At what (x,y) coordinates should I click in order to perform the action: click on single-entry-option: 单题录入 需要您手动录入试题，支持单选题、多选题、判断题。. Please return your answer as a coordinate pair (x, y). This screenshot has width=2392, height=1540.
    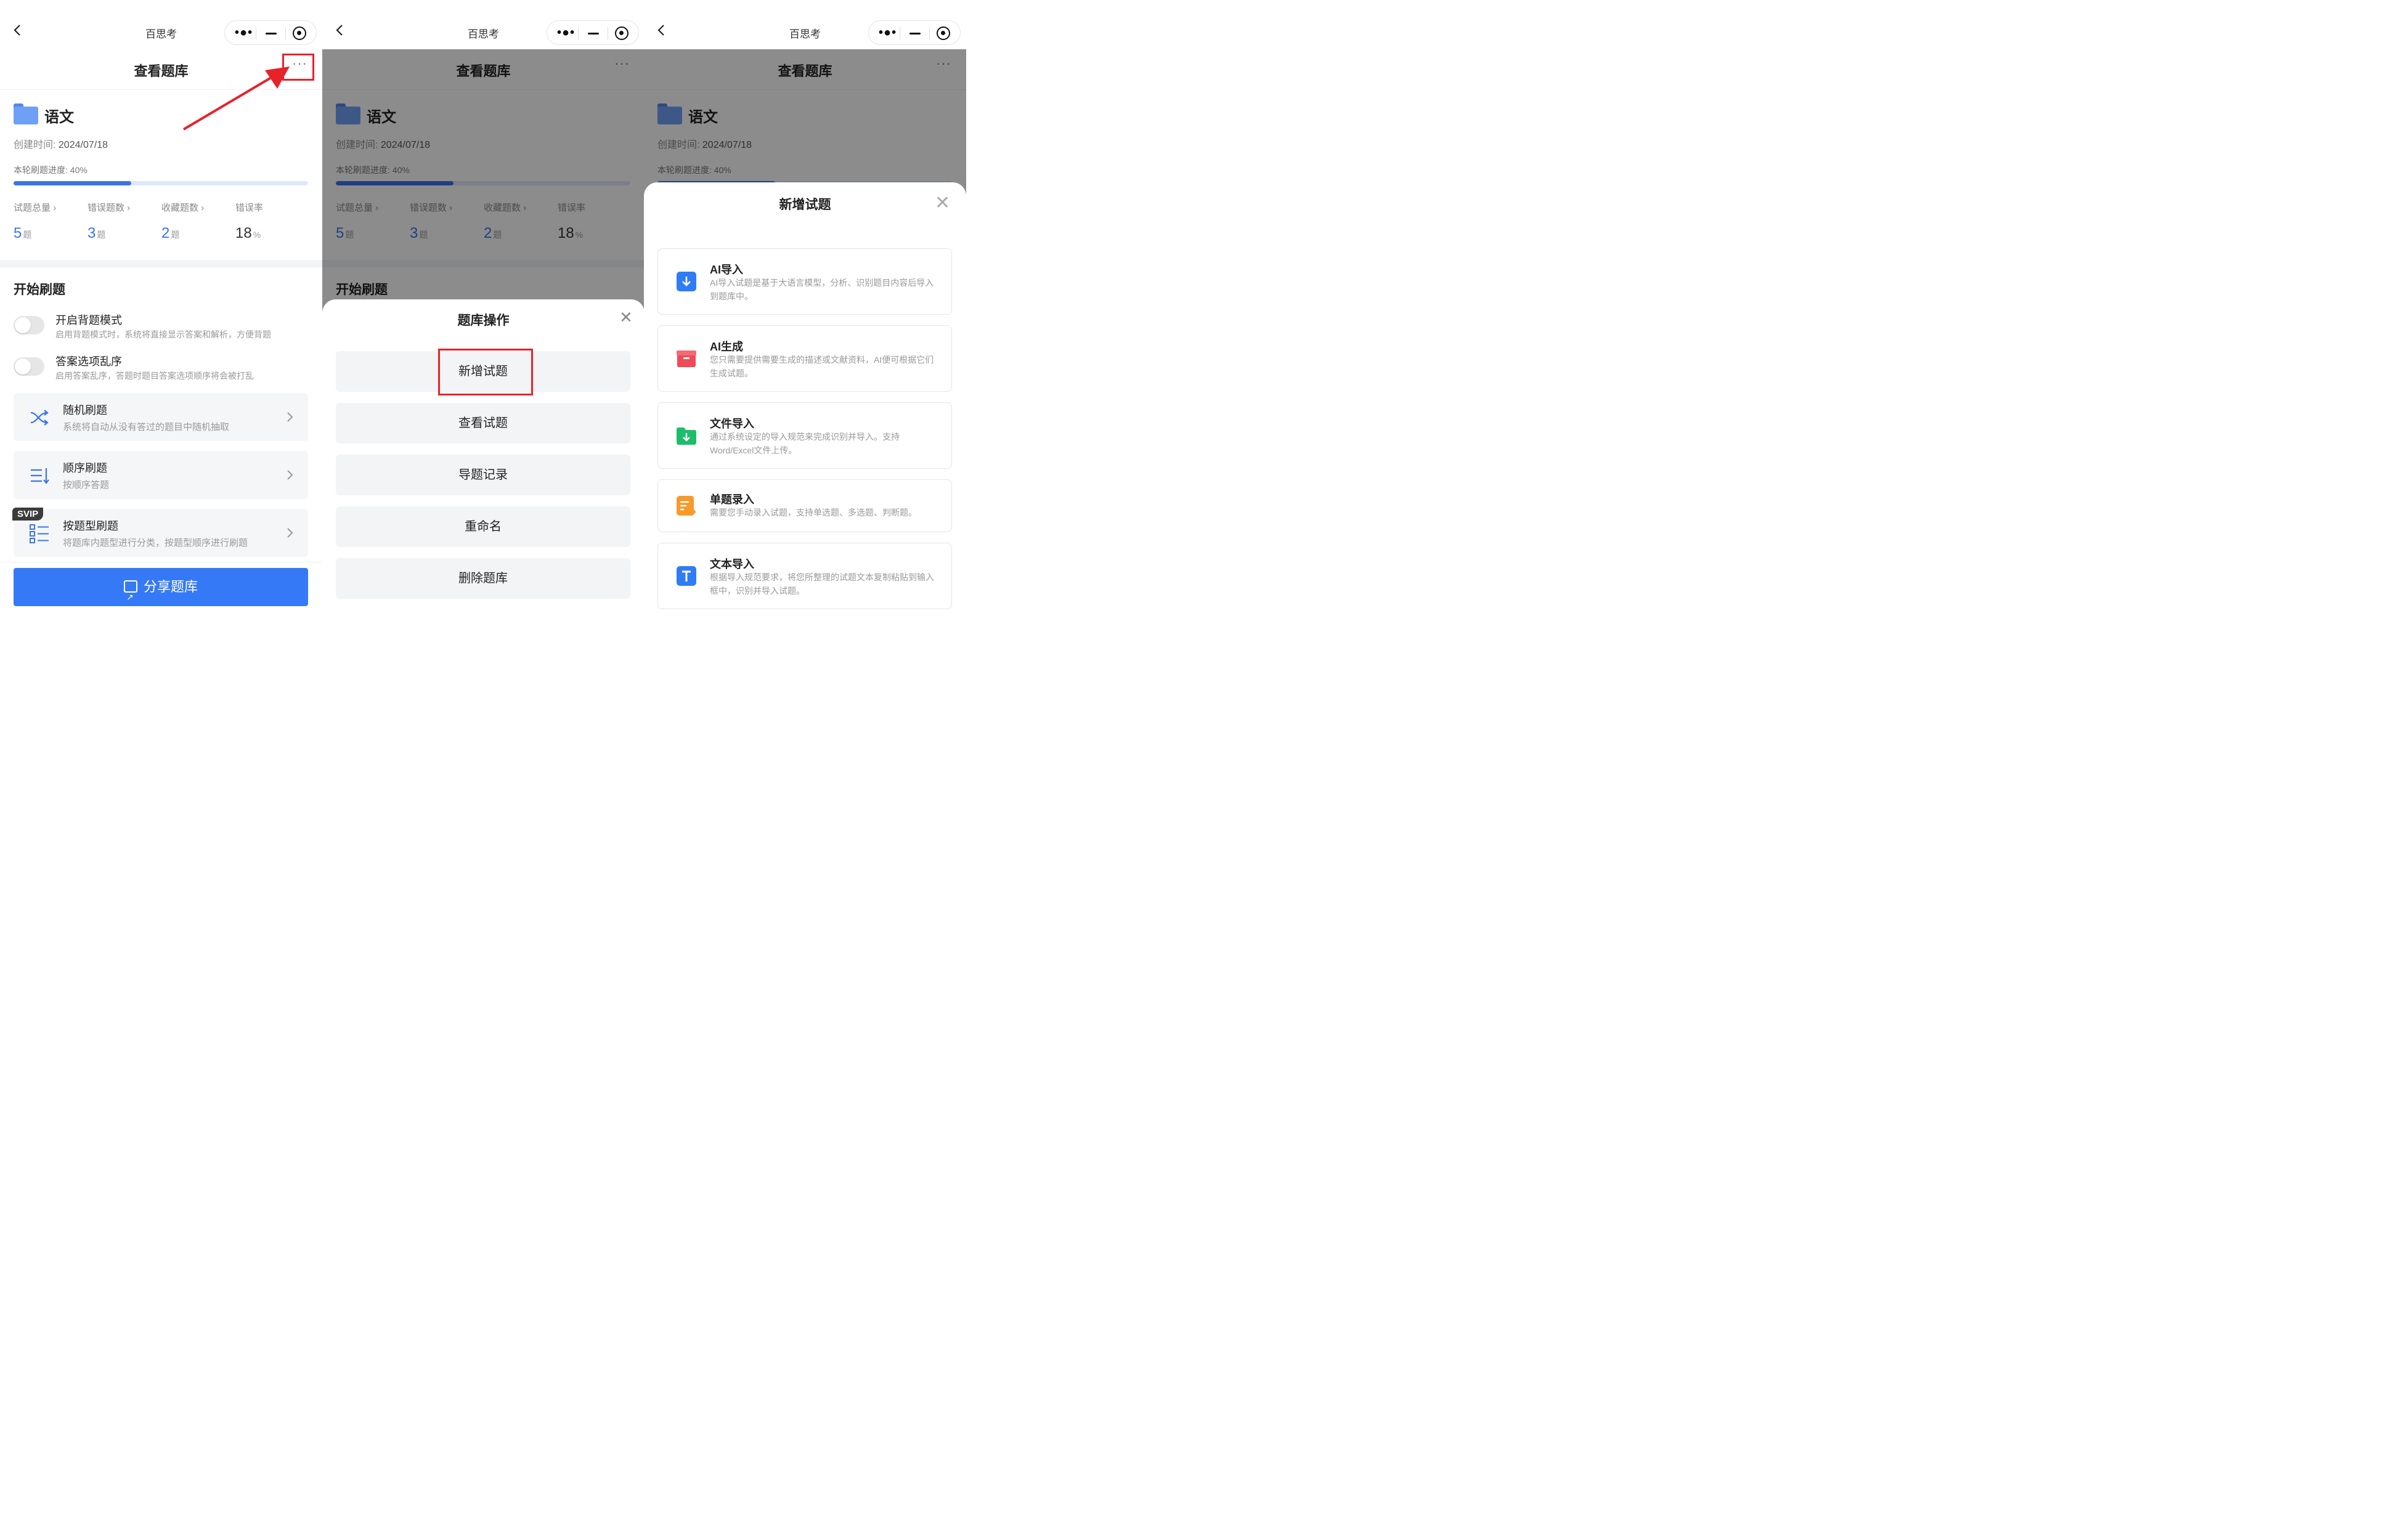
    Looking at the image, I should click on (805, 505).